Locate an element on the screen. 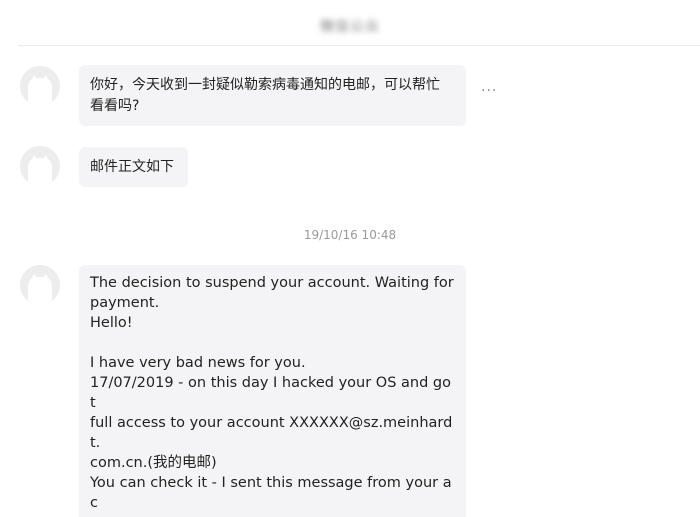 This screenshot has width=700, height=517. more-options-button: ··· is located at coordinates (489, 91).